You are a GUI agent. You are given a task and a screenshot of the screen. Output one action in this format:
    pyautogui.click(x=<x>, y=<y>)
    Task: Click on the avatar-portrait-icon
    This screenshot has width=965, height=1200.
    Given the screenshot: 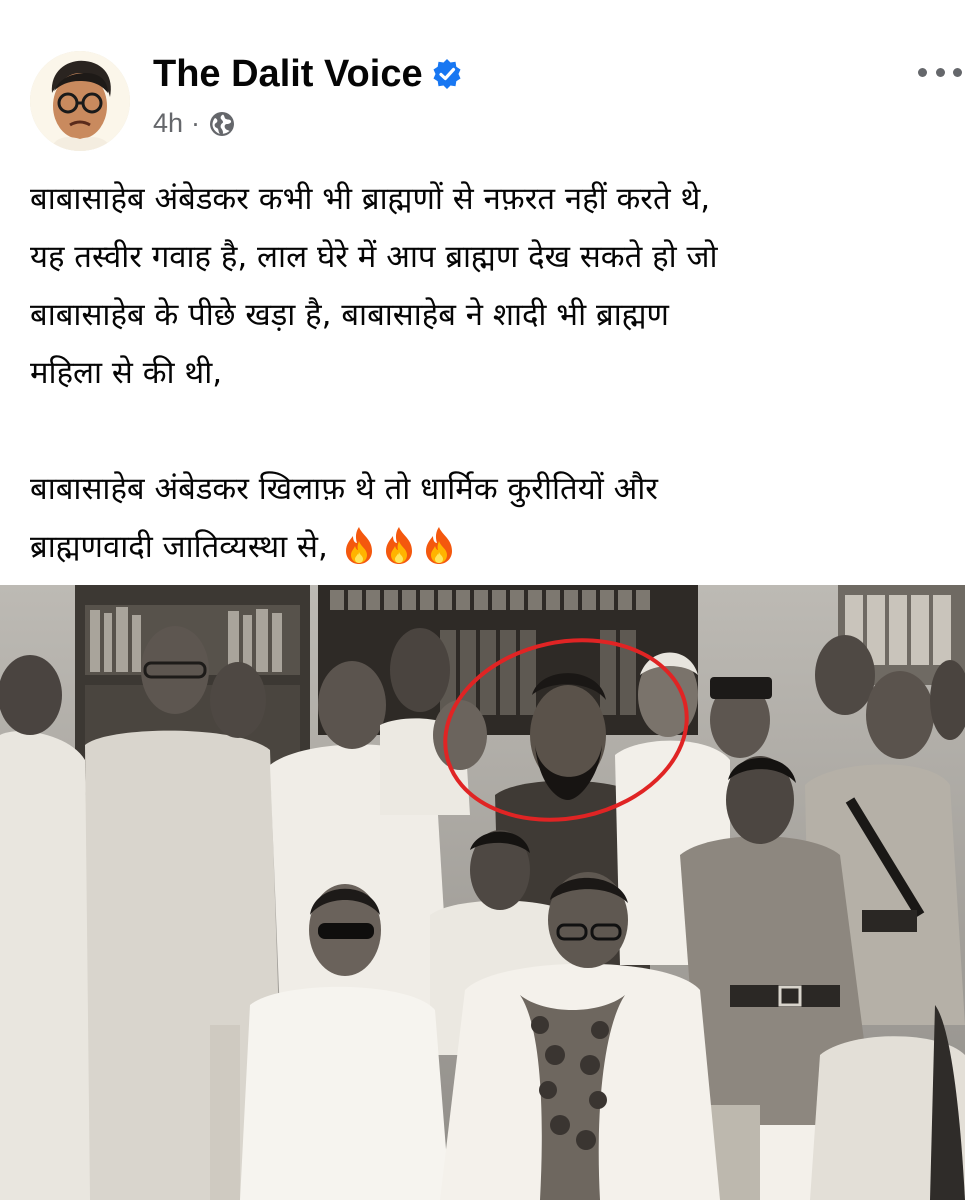 What is the action you would take?
    pyautogui.click(x=80, y=101)
    